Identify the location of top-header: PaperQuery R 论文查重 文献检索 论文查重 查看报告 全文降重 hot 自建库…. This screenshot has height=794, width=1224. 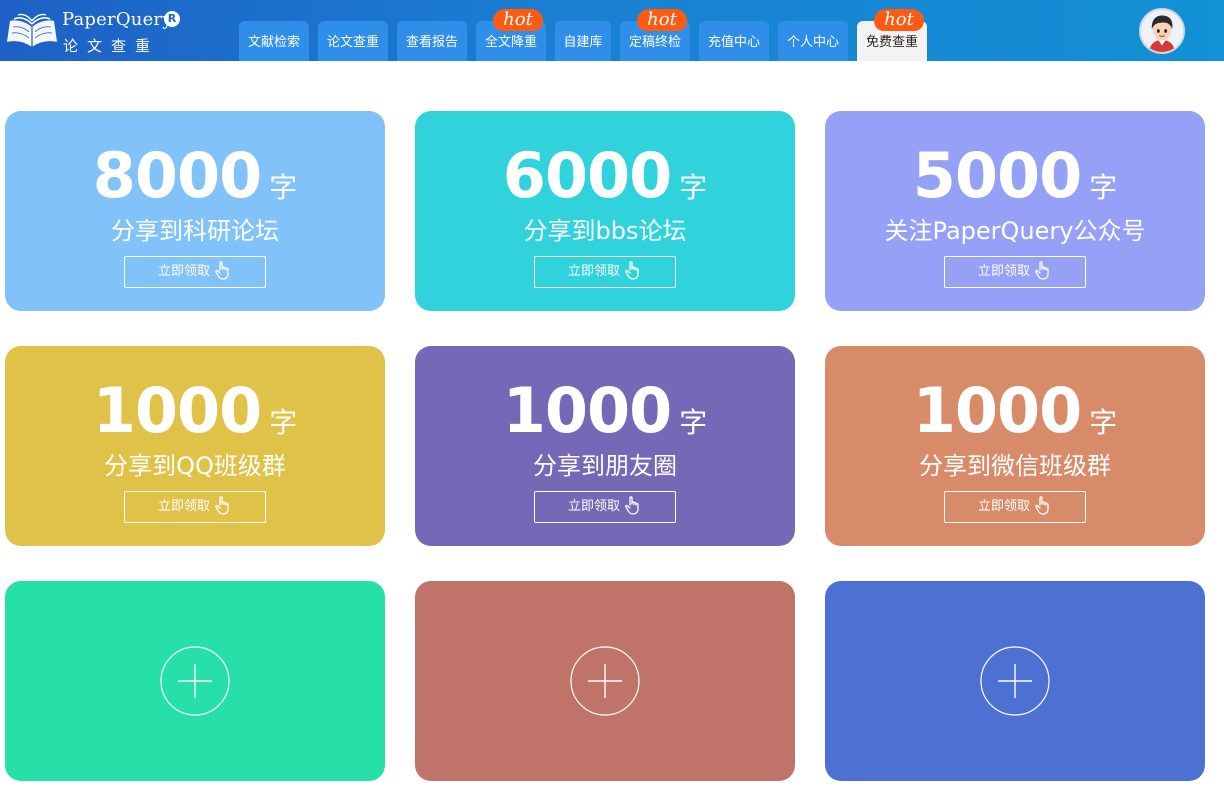
(612, 30).